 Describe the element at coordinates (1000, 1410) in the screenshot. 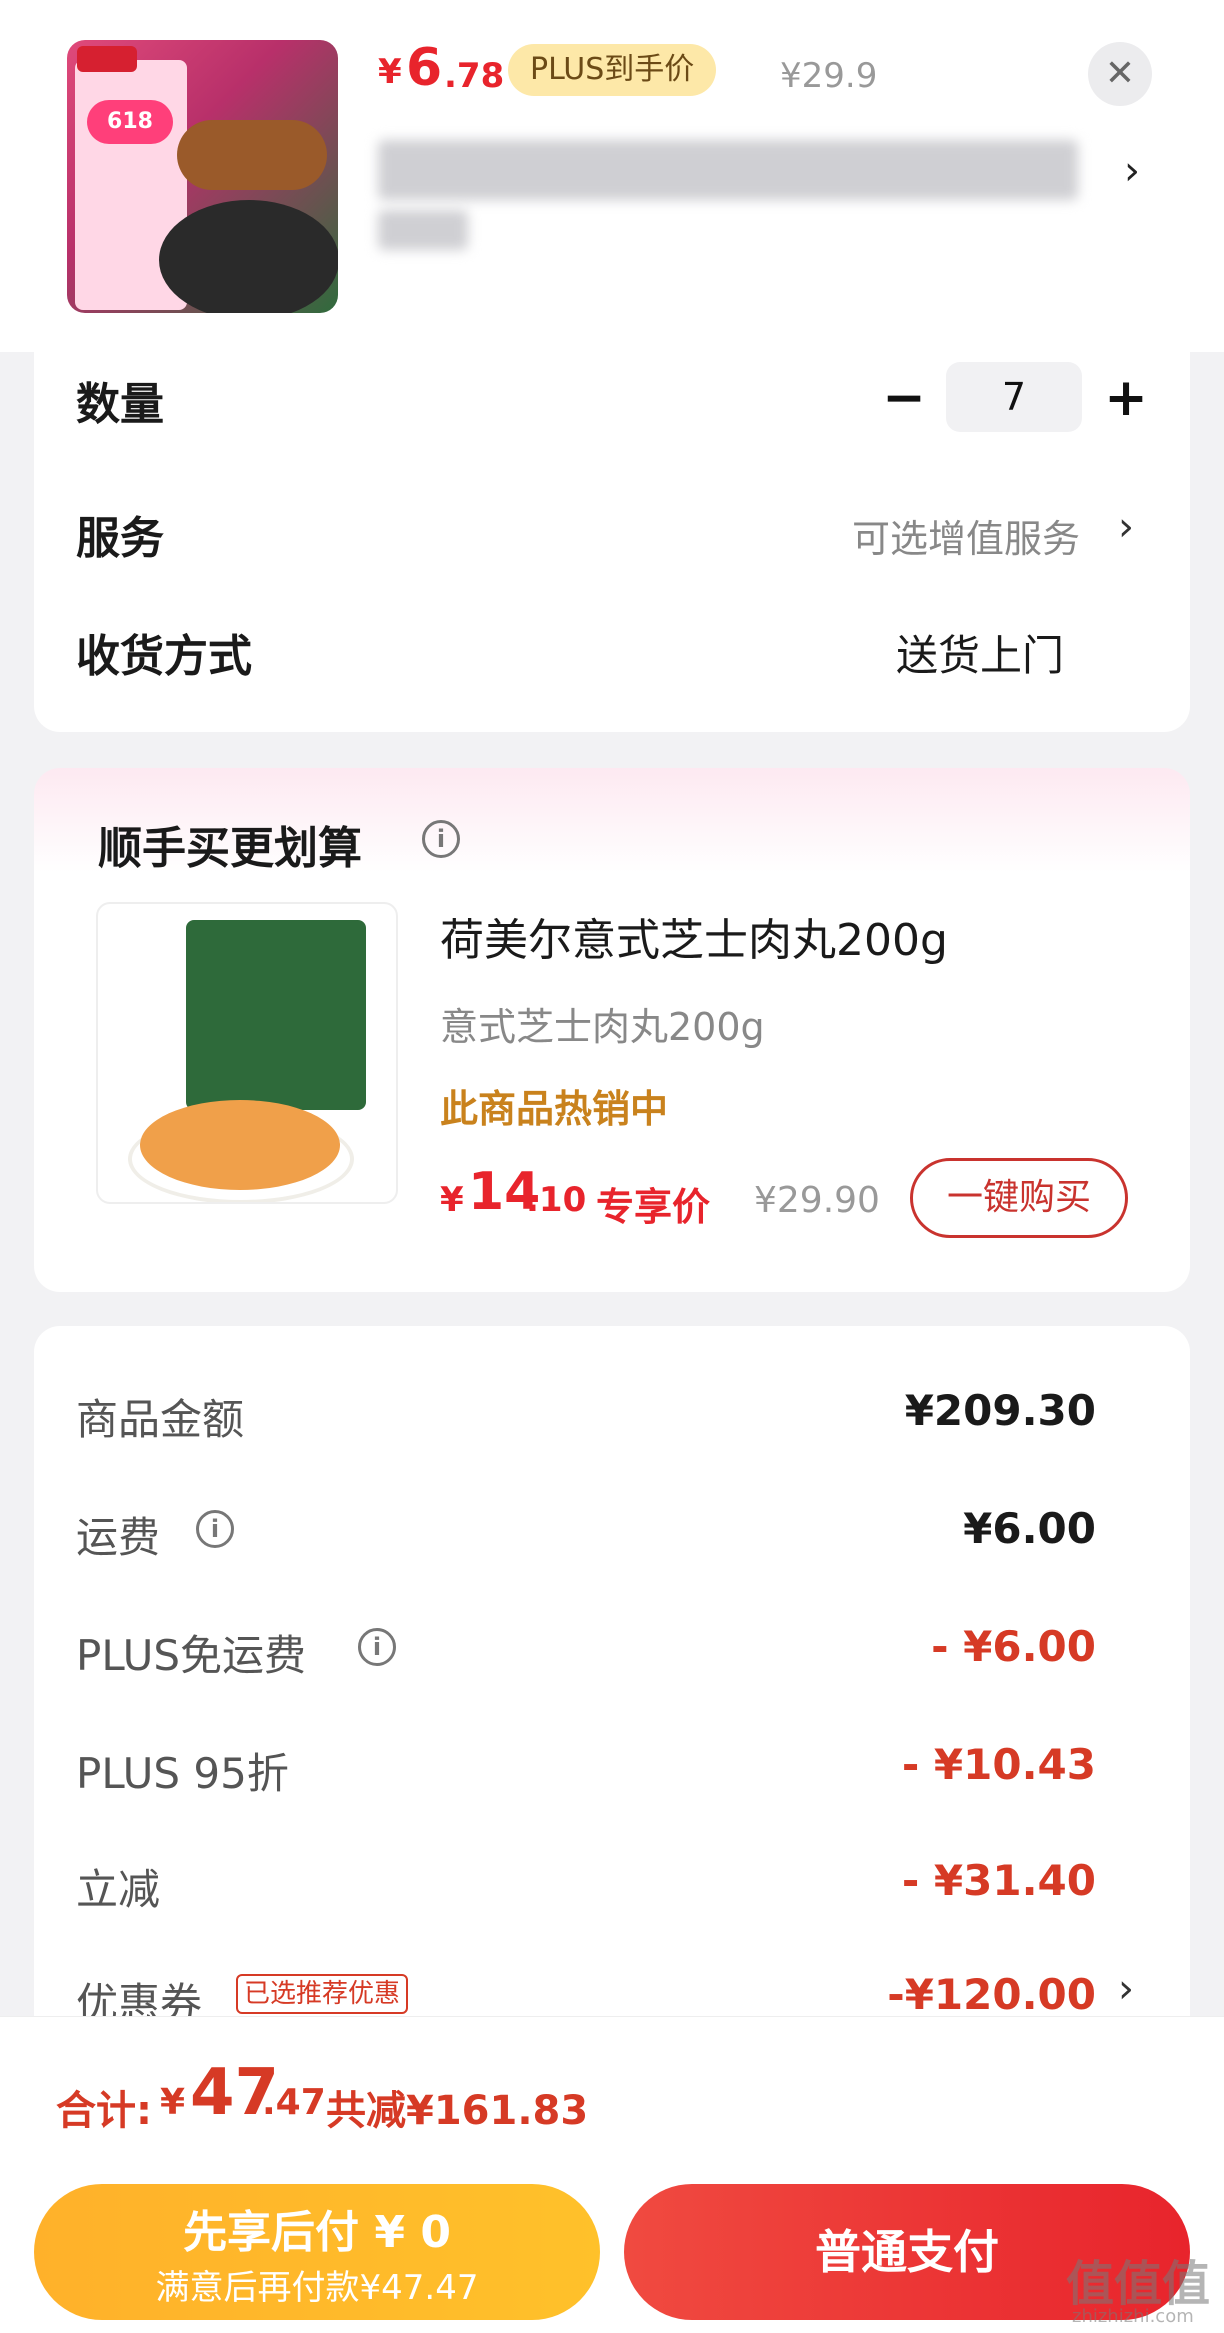

I see `subtotal-value: ¥209.30` at that location.